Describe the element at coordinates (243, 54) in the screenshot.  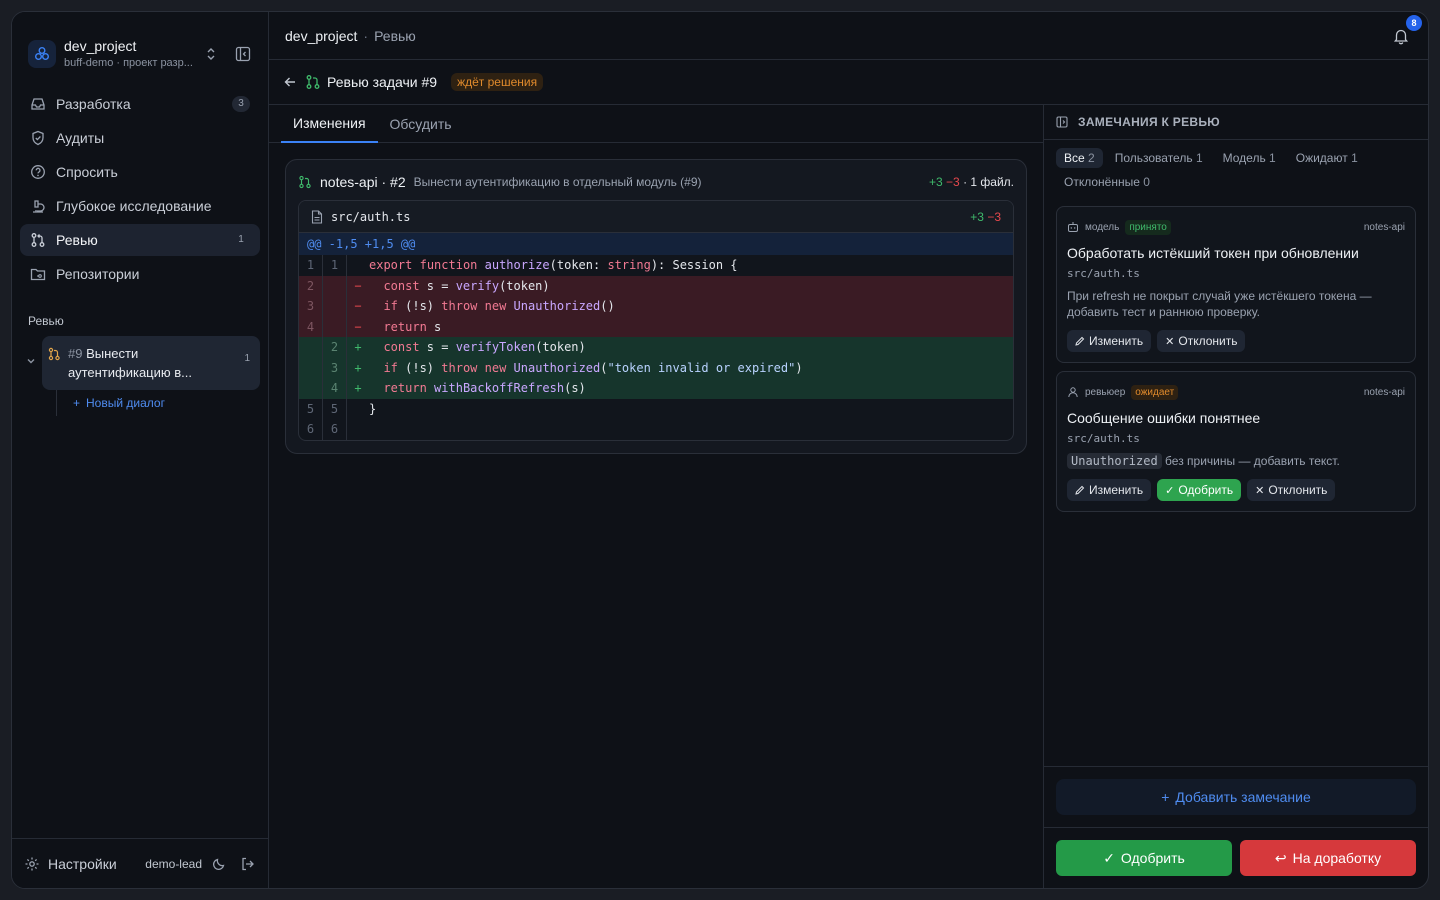
I see `collapse-sidebar-icon` at that location.